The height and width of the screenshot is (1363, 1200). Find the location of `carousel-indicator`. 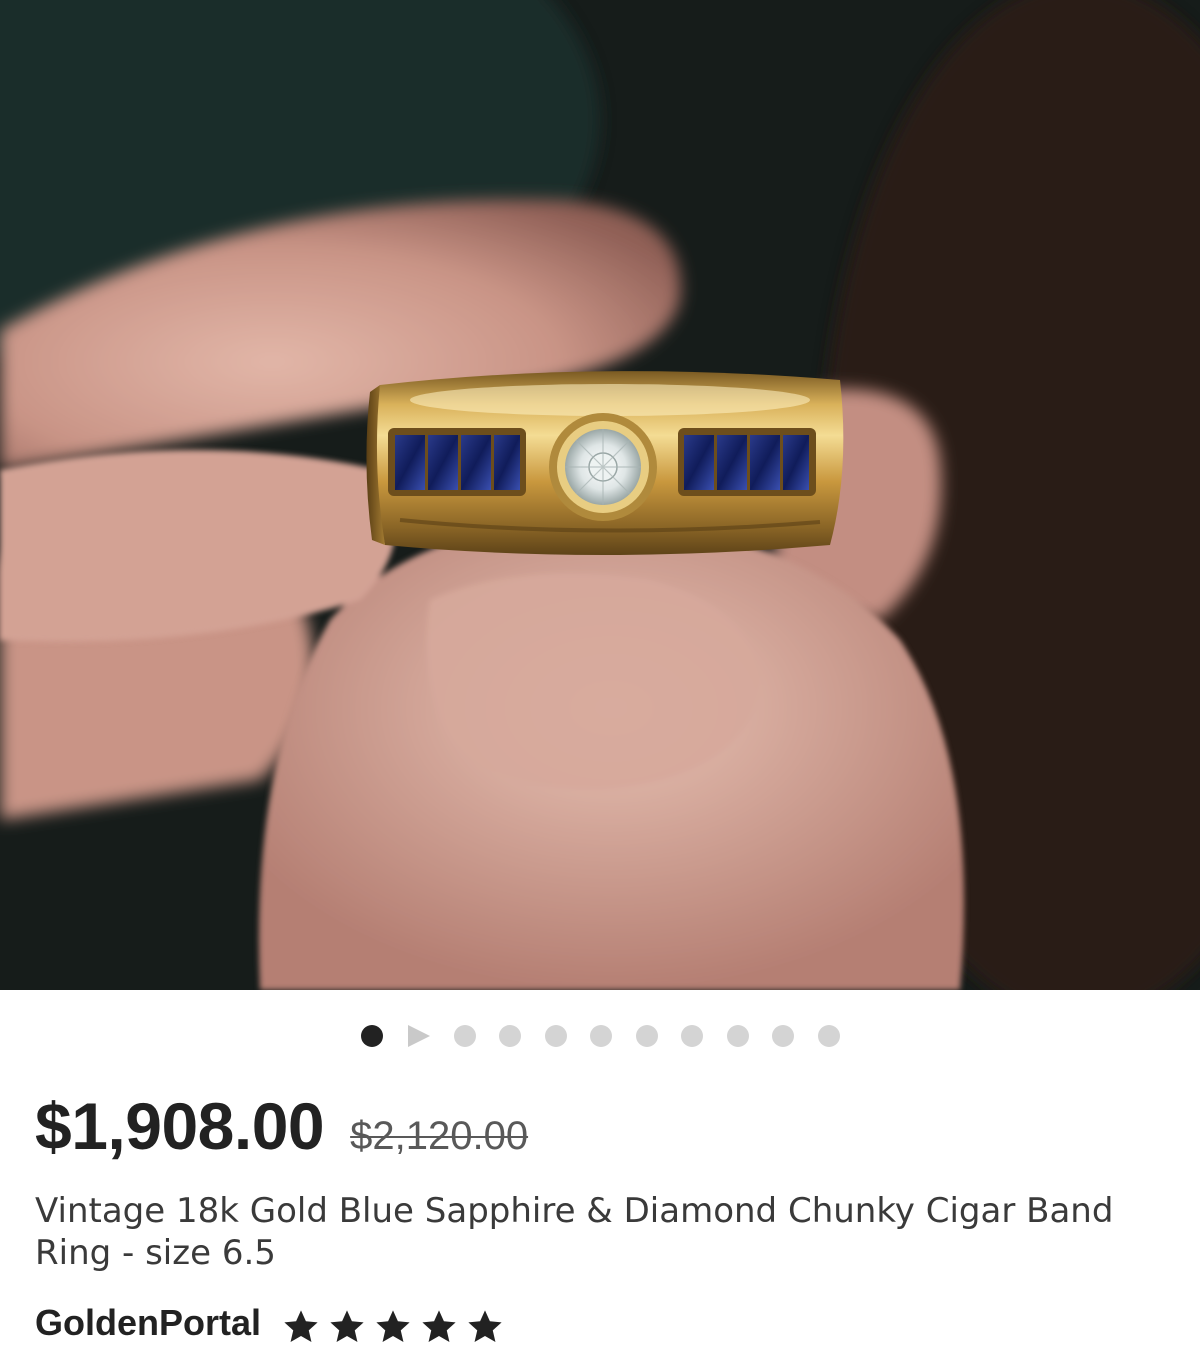

carousel-indicator is located at coordinates (600, 1036).